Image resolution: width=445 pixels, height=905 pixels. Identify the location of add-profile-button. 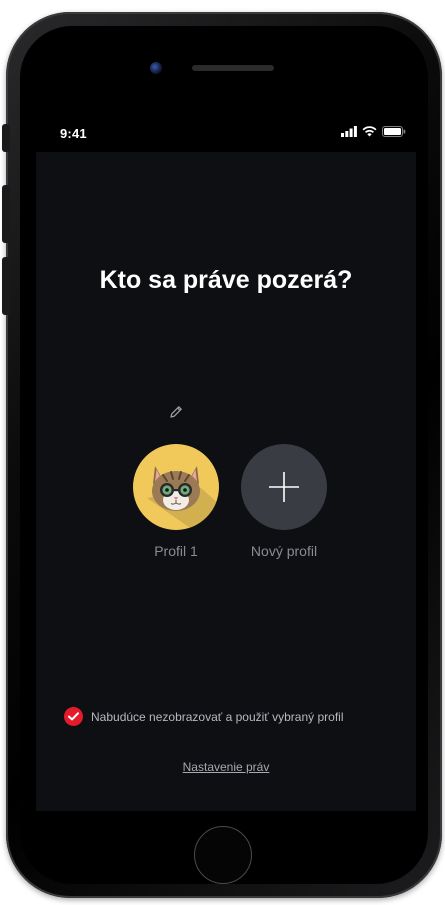
(284, 487).